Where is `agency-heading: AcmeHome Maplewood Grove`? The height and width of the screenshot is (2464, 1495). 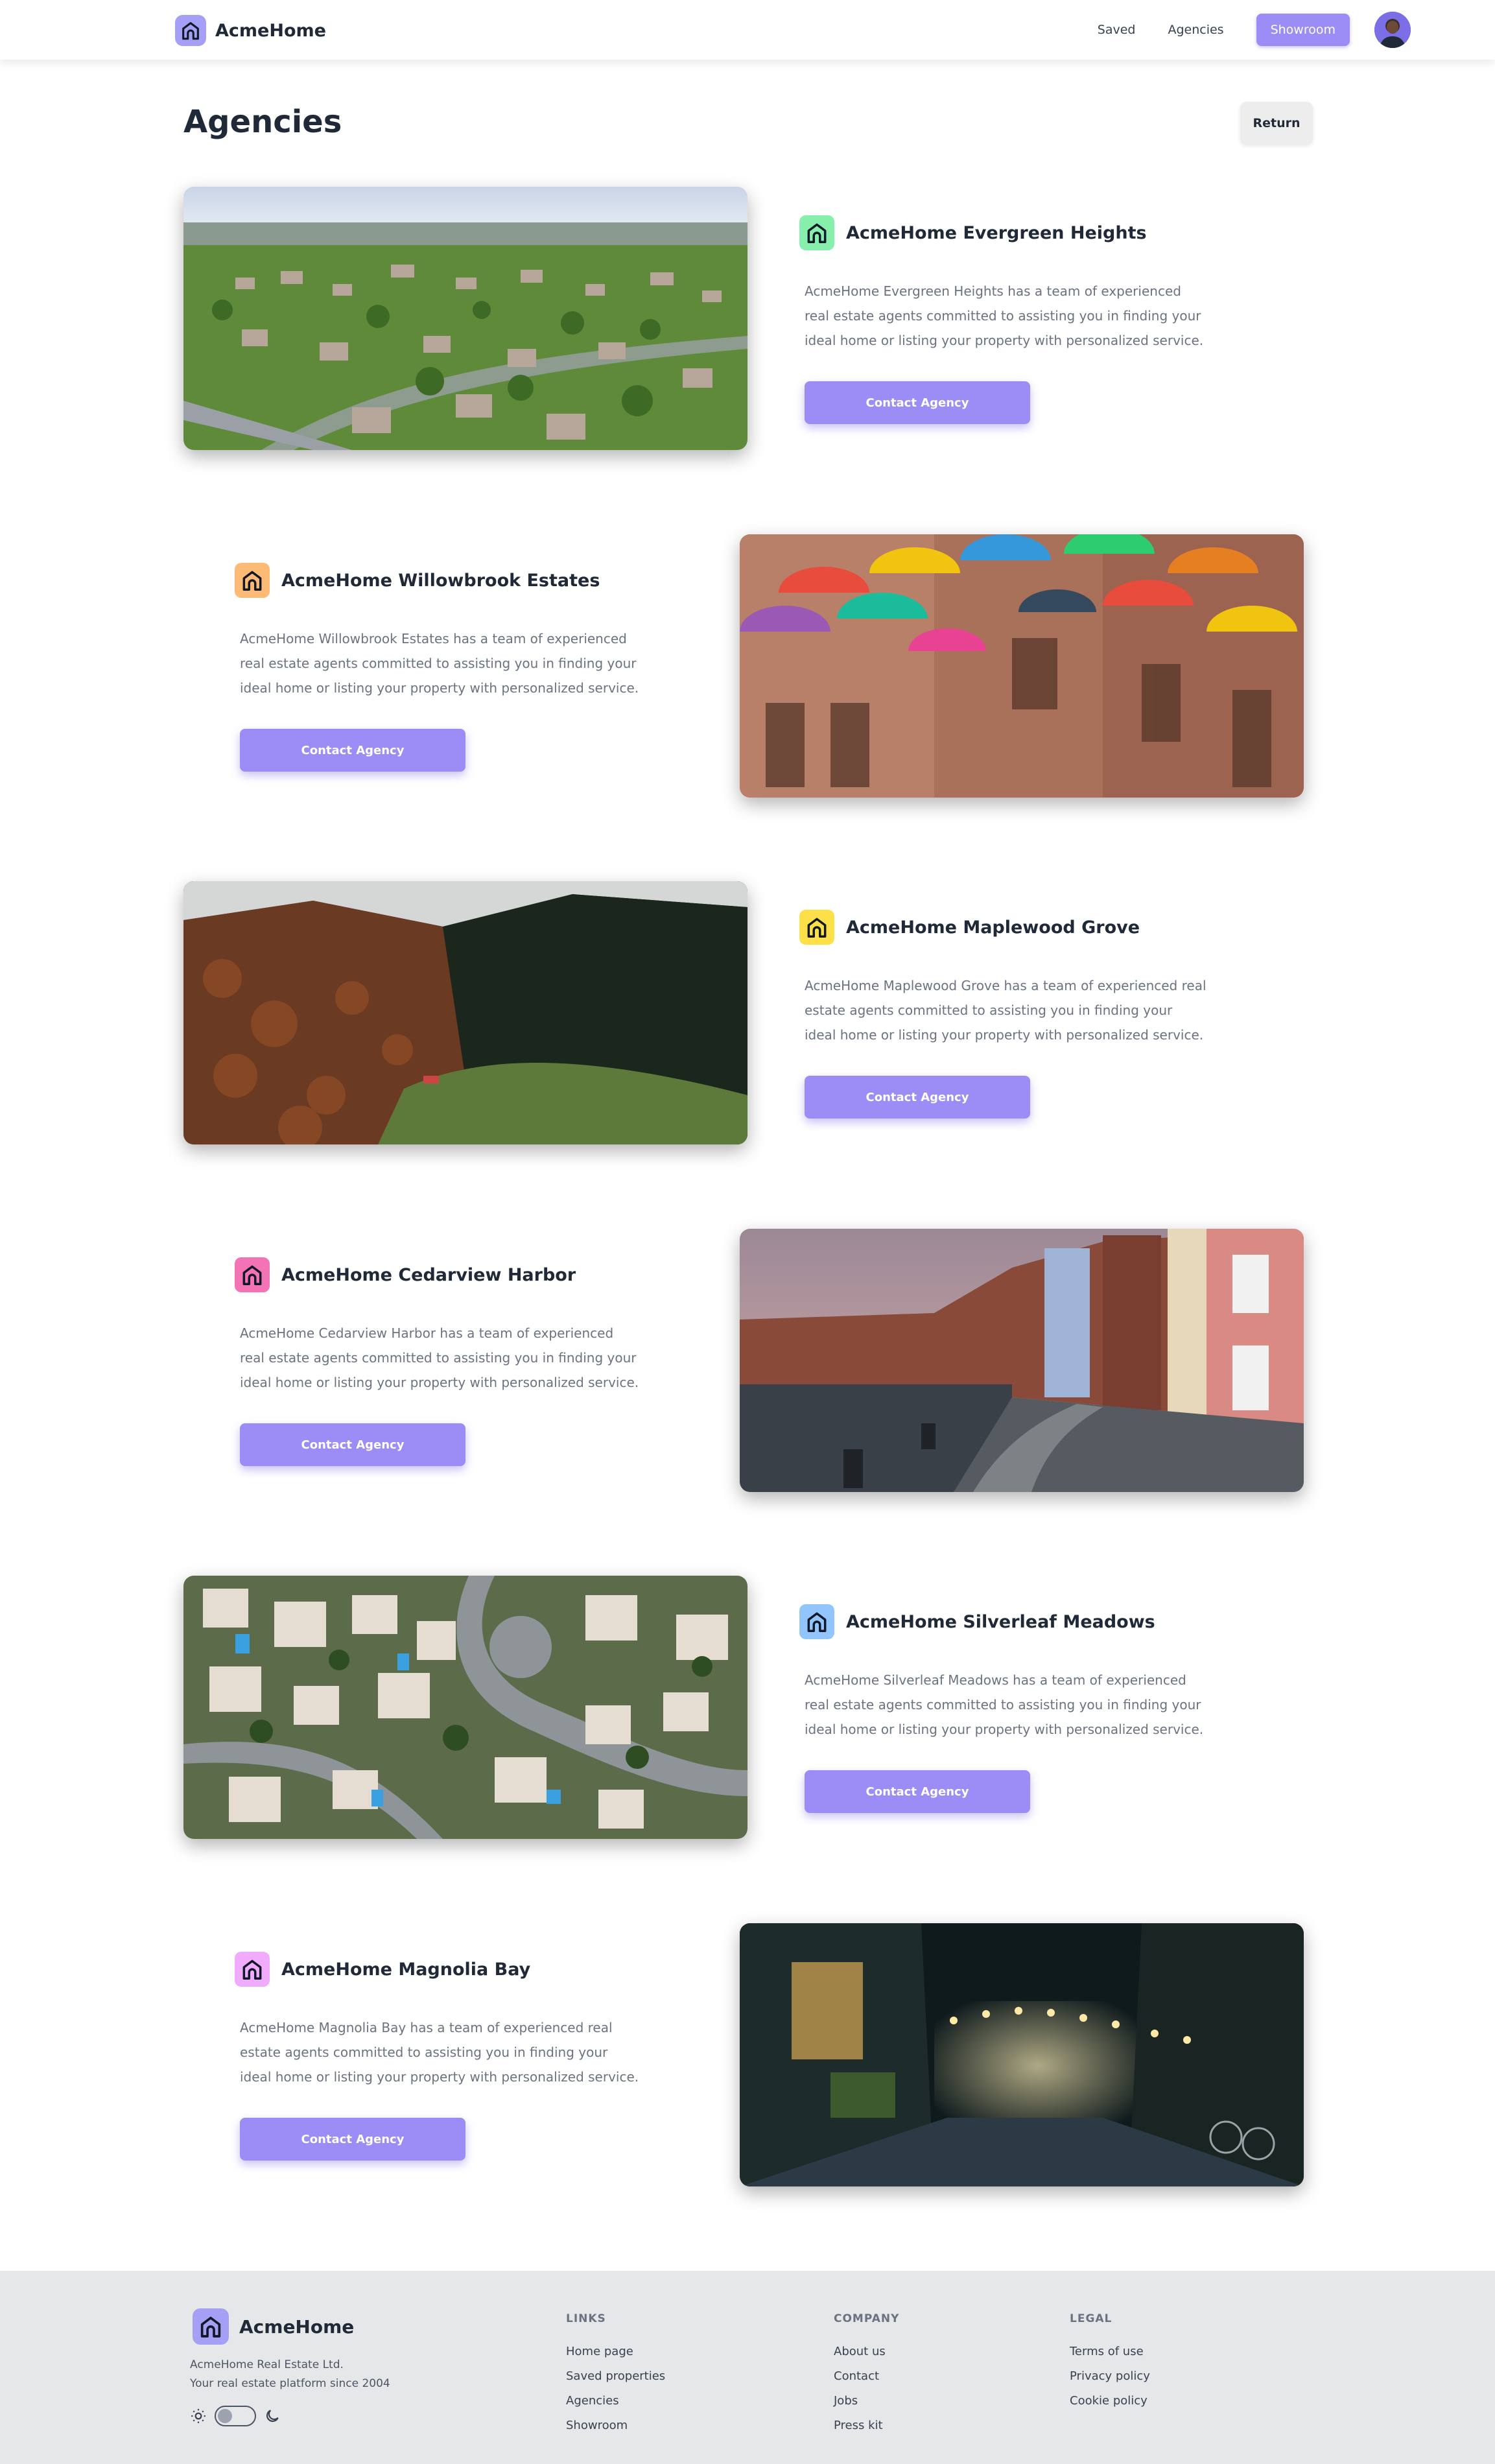 agency-heading: AcmeHome Maplewood Grove is located at coordinates (1007, 927).